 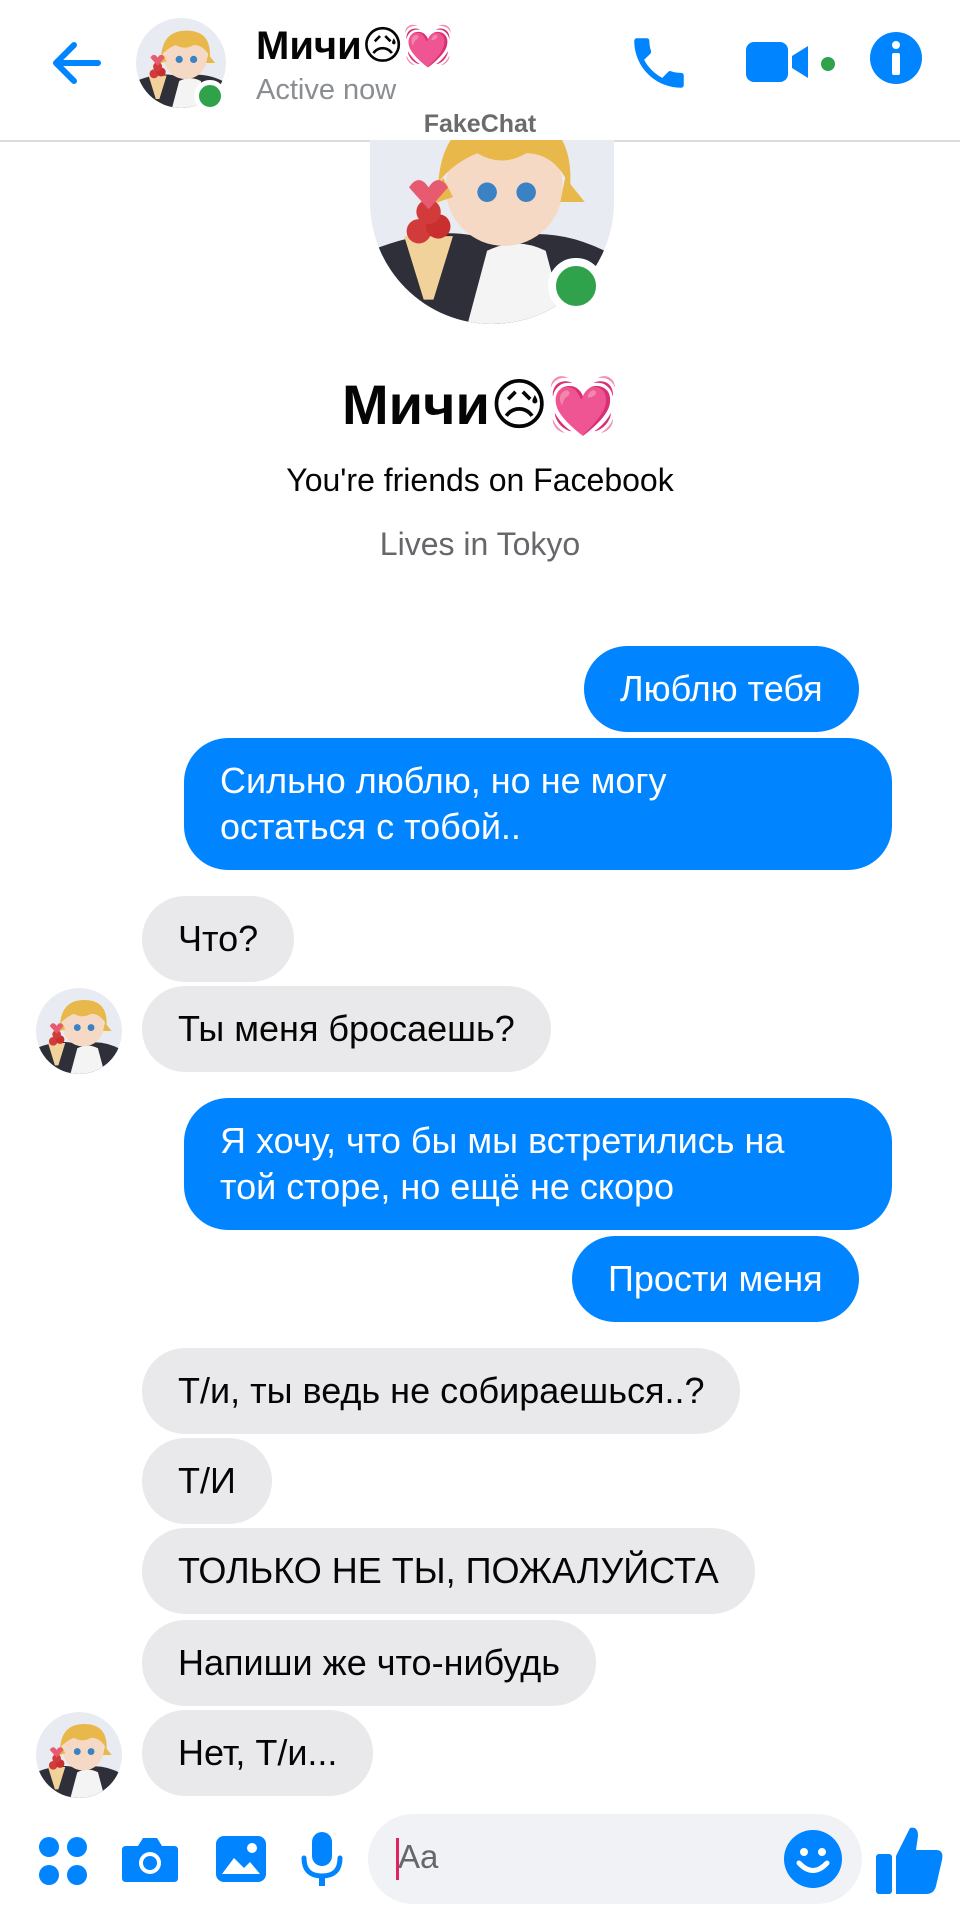 I want to click on video-camera-icon, so click(x=777, y=62).